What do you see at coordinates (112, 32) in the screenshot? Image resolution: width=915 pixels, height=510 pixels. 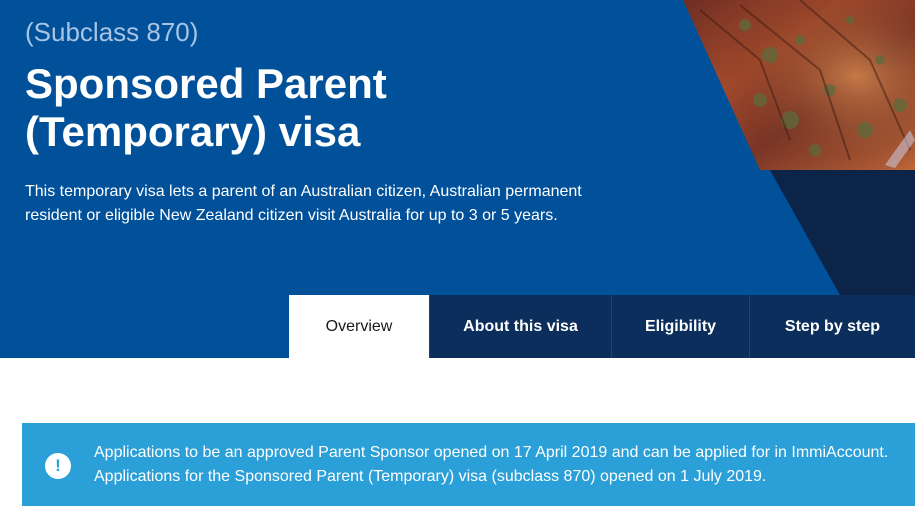 I see `visa-subclass: (Subclass 870)` at bounding box center [112, 32].